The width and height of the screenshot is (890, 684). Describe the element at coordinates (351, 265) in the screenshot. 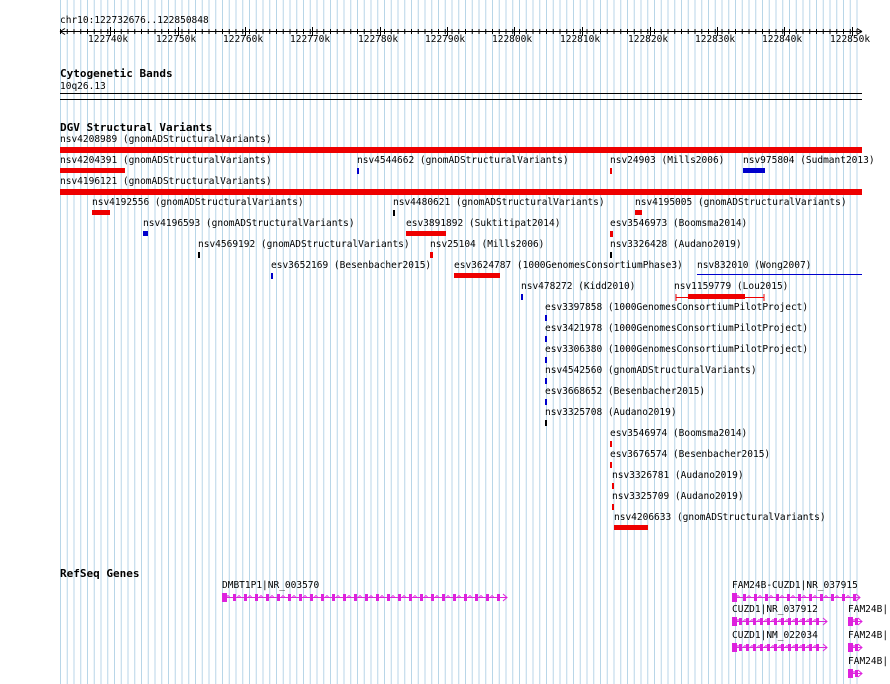

I see `dgv-feature-label: esv3652169 (Besenbacher2015)` at that location.